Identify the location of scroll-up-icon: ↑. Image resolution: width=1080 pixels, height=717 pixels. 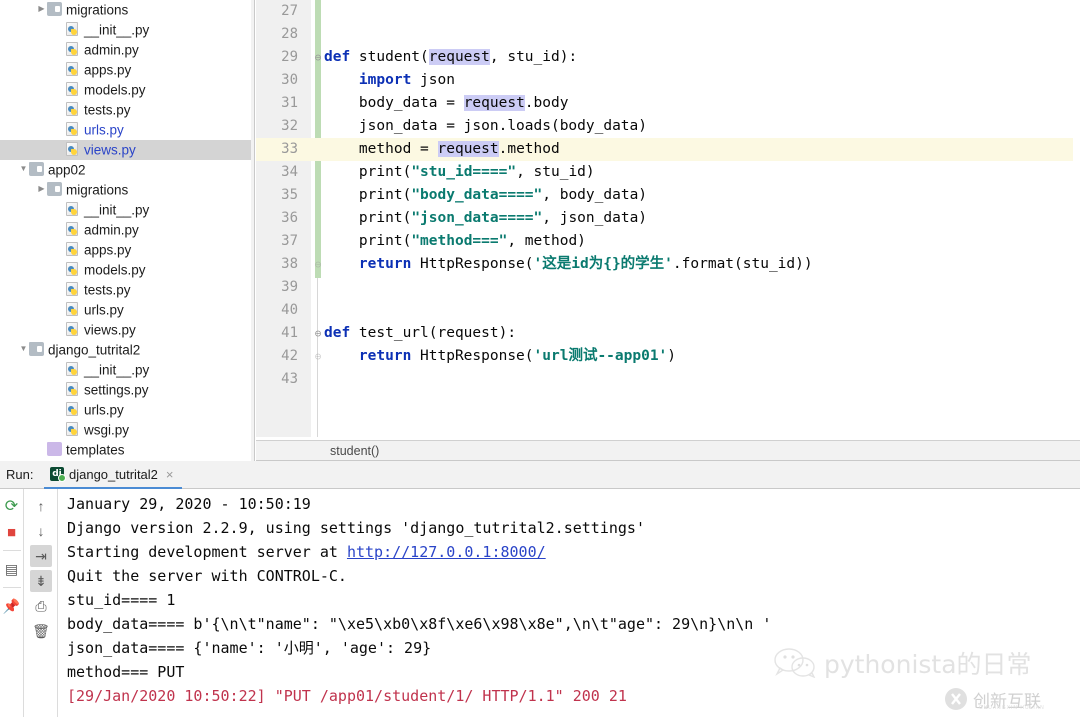
(41, 506).